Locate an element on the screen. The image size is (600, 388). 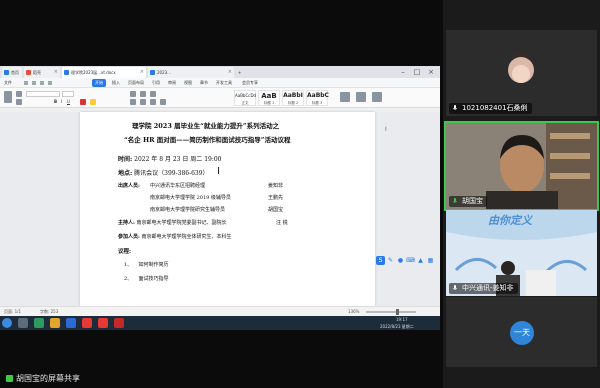
agenda-item: 2、 面试技巧指导 is located at coordinates (146, 278).